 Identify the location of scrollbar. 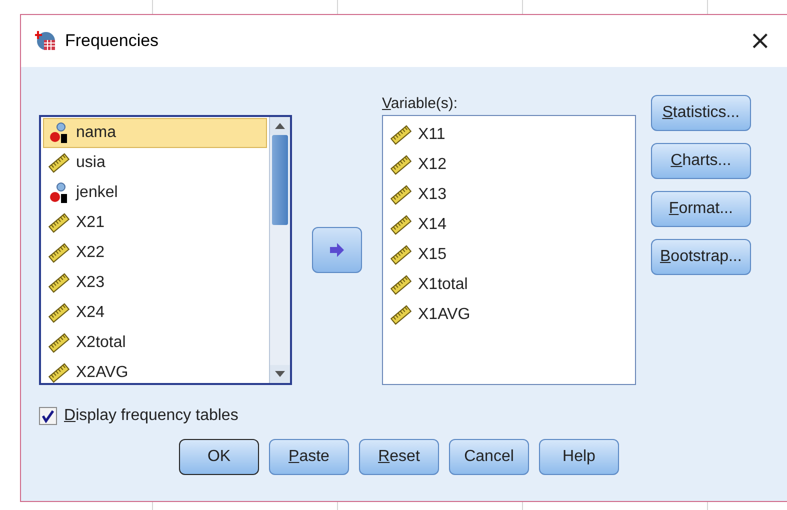
(279, 250).